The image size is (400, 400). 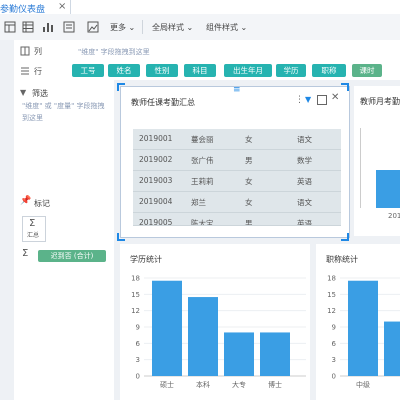 I want to click on title-chart-title: 职称统计, so click(x=342, y=259).